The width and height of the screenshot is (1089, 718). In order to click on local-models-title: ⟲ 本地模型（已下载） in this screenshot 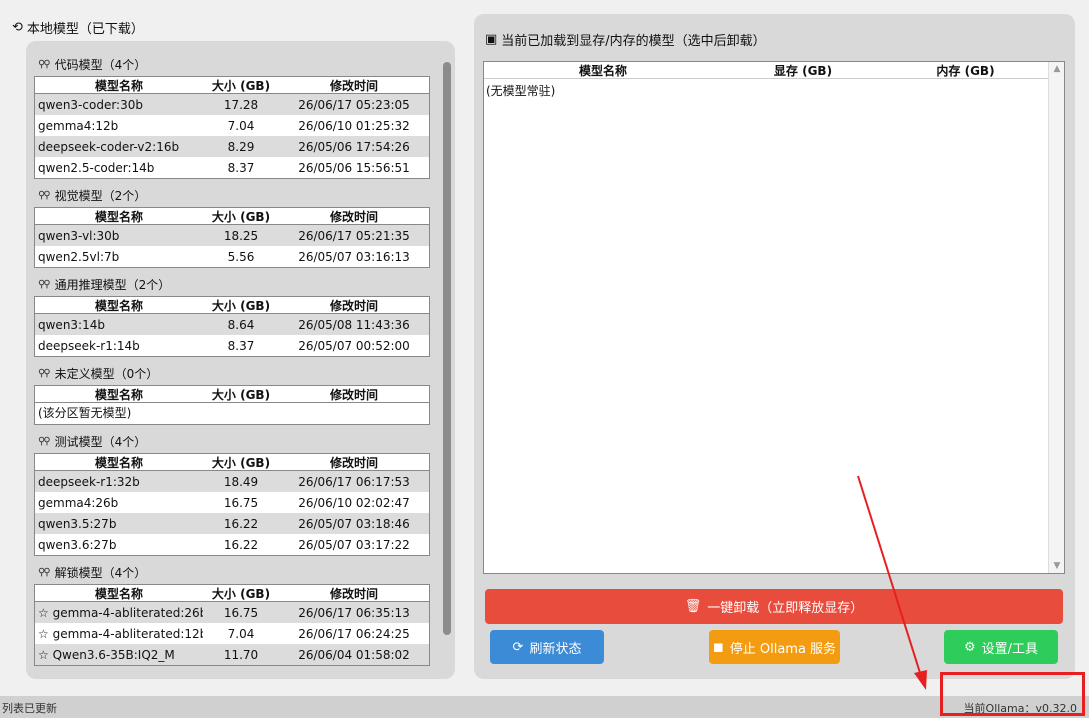, I will do `click(78, 27)`.